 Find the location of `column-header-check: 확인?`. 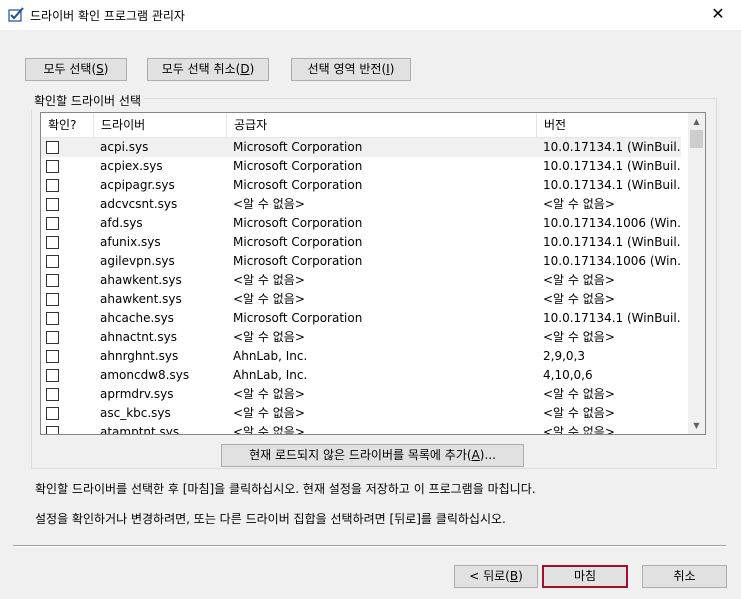

column-header-check: 확인? is located at coordinates (67, 125).